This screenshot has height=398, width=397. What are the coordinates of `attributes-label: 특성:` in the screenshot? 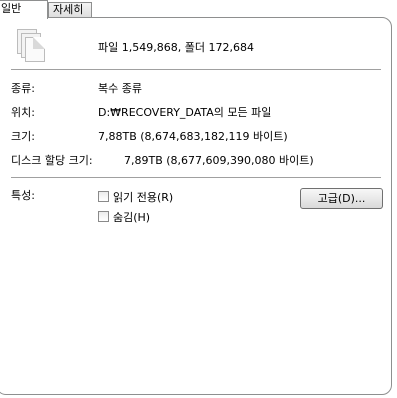 It's located at (23, 195).